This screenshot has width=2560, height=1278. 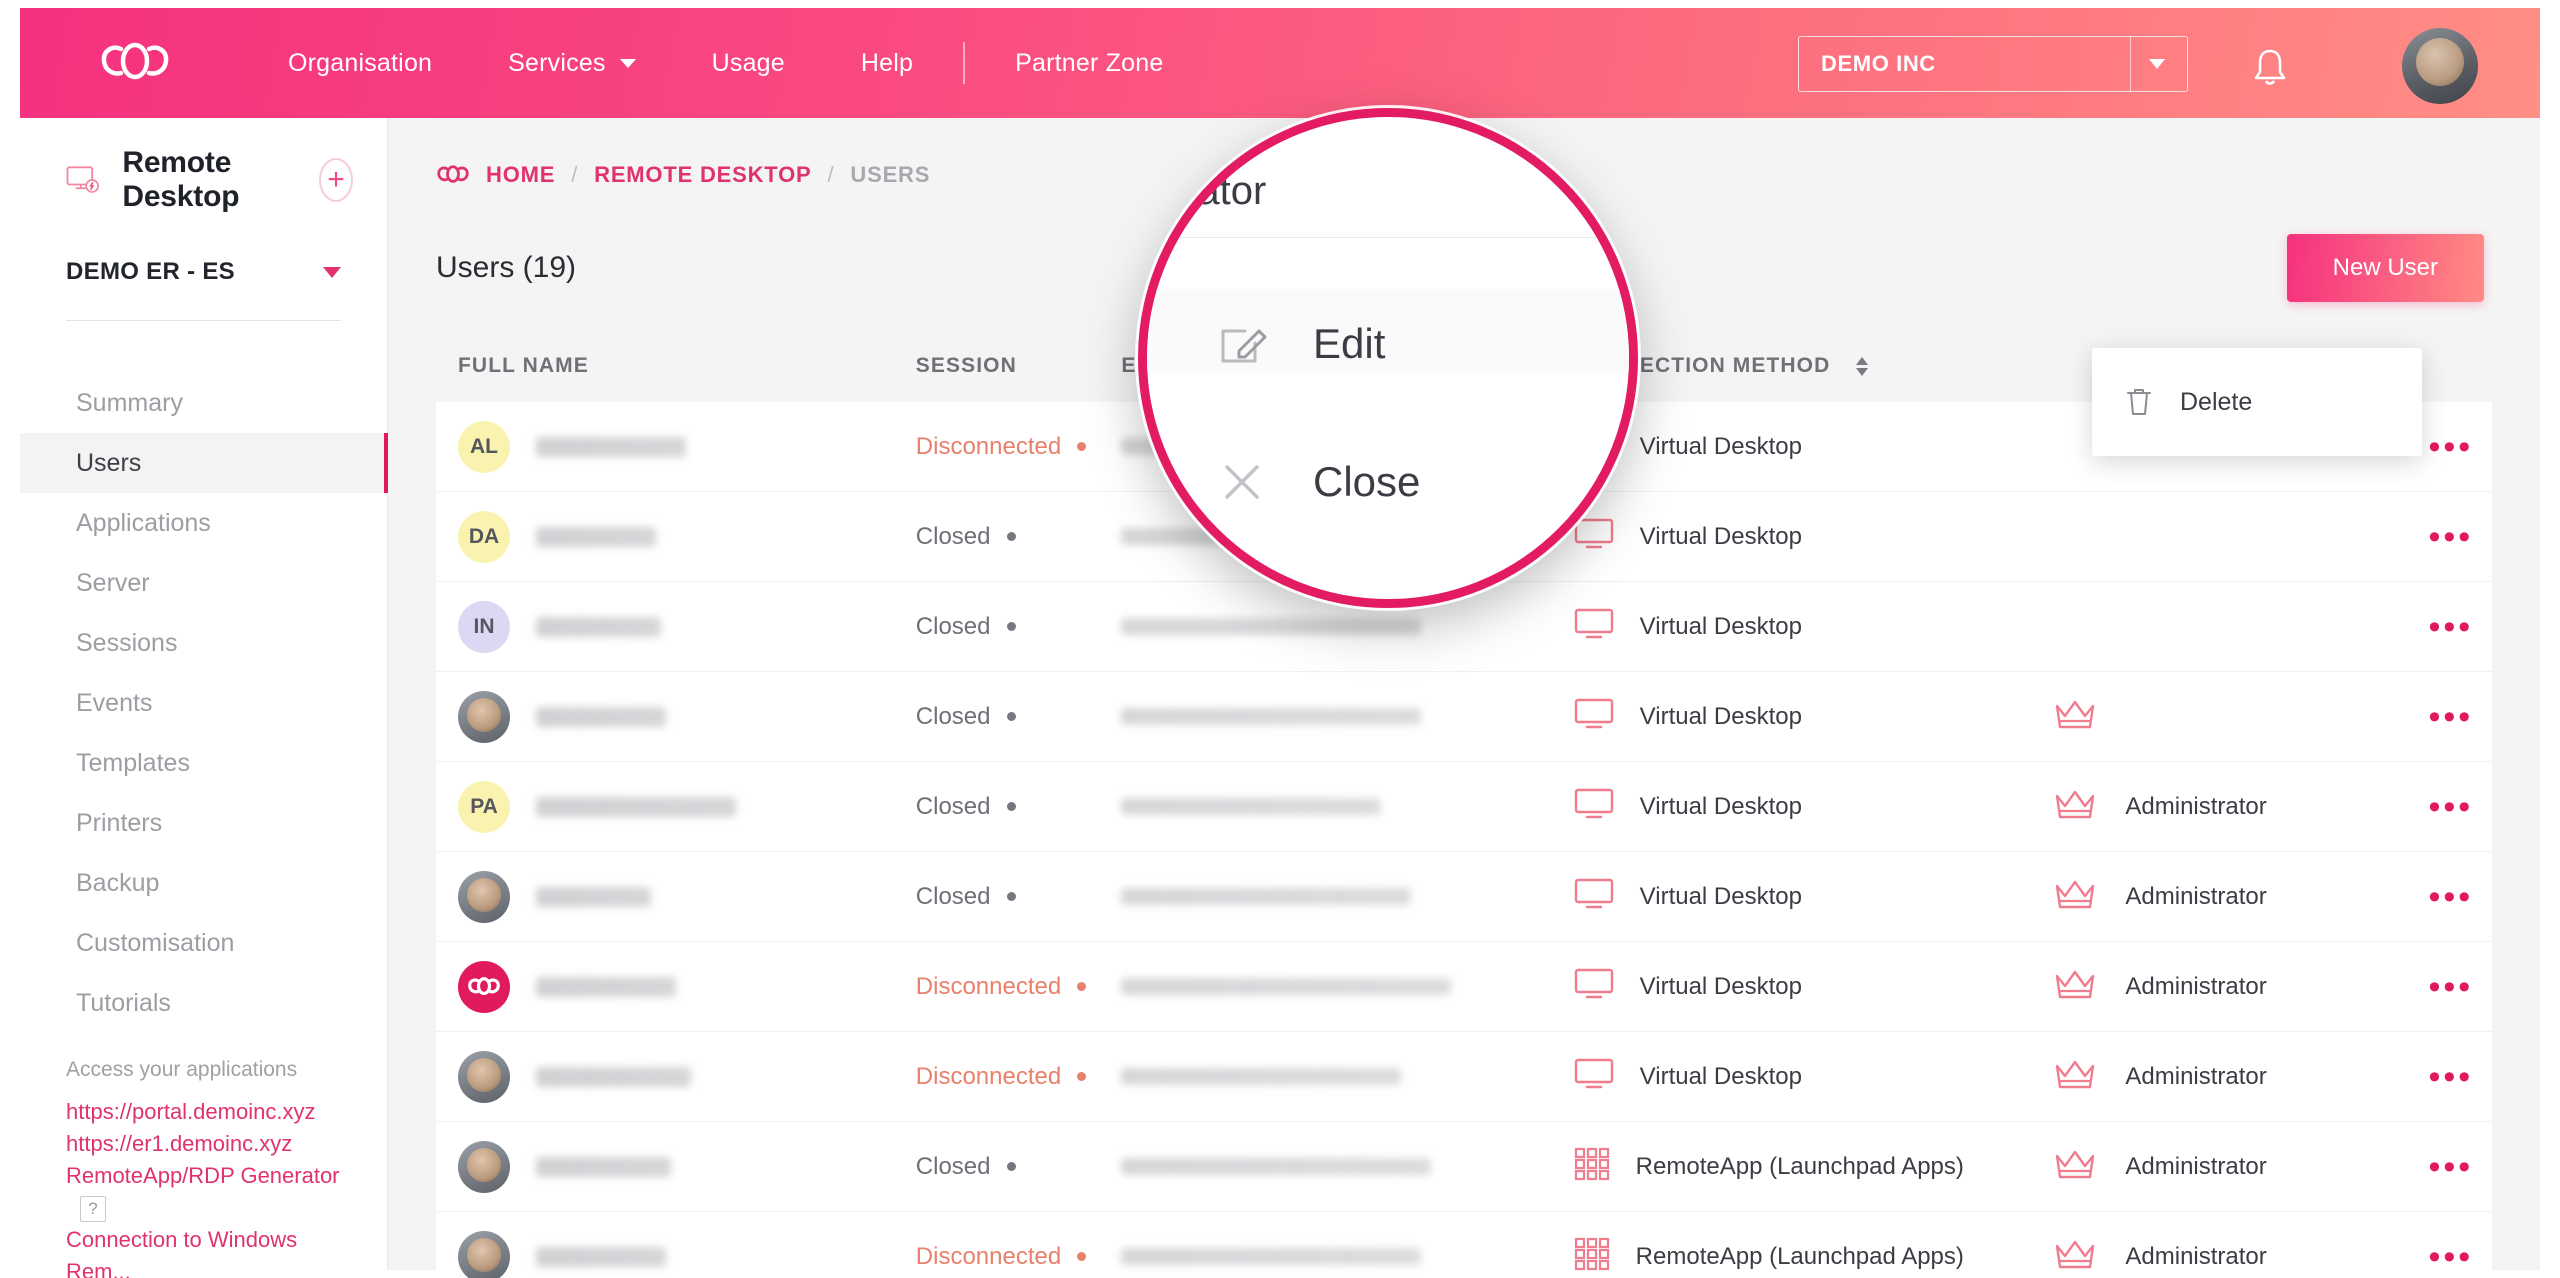 What do you see at coordinates (93, 1209) in the screenshot?
I see `help-badge-icon: ?` at bounding box center [93, 1209].